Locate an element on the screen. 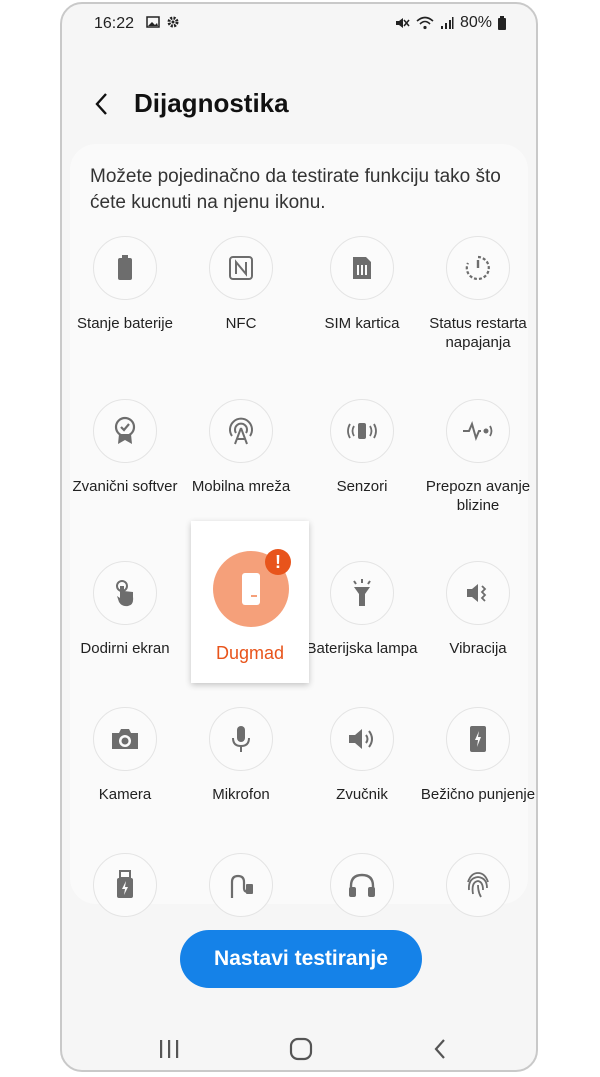 Image resolution: width=600 pixels, height=1077 pixels. microphone-icon is located at coordinates (241, 739).